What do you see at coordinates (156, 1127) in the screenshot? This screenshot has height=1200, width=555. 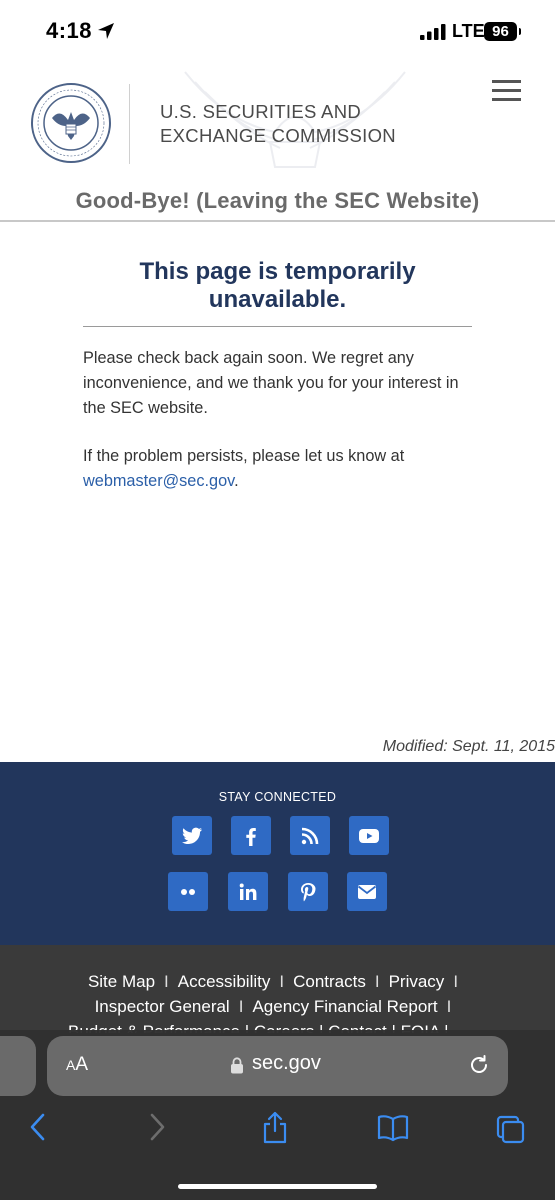 I see `forward-icon` at bounding box center [156, 1127].